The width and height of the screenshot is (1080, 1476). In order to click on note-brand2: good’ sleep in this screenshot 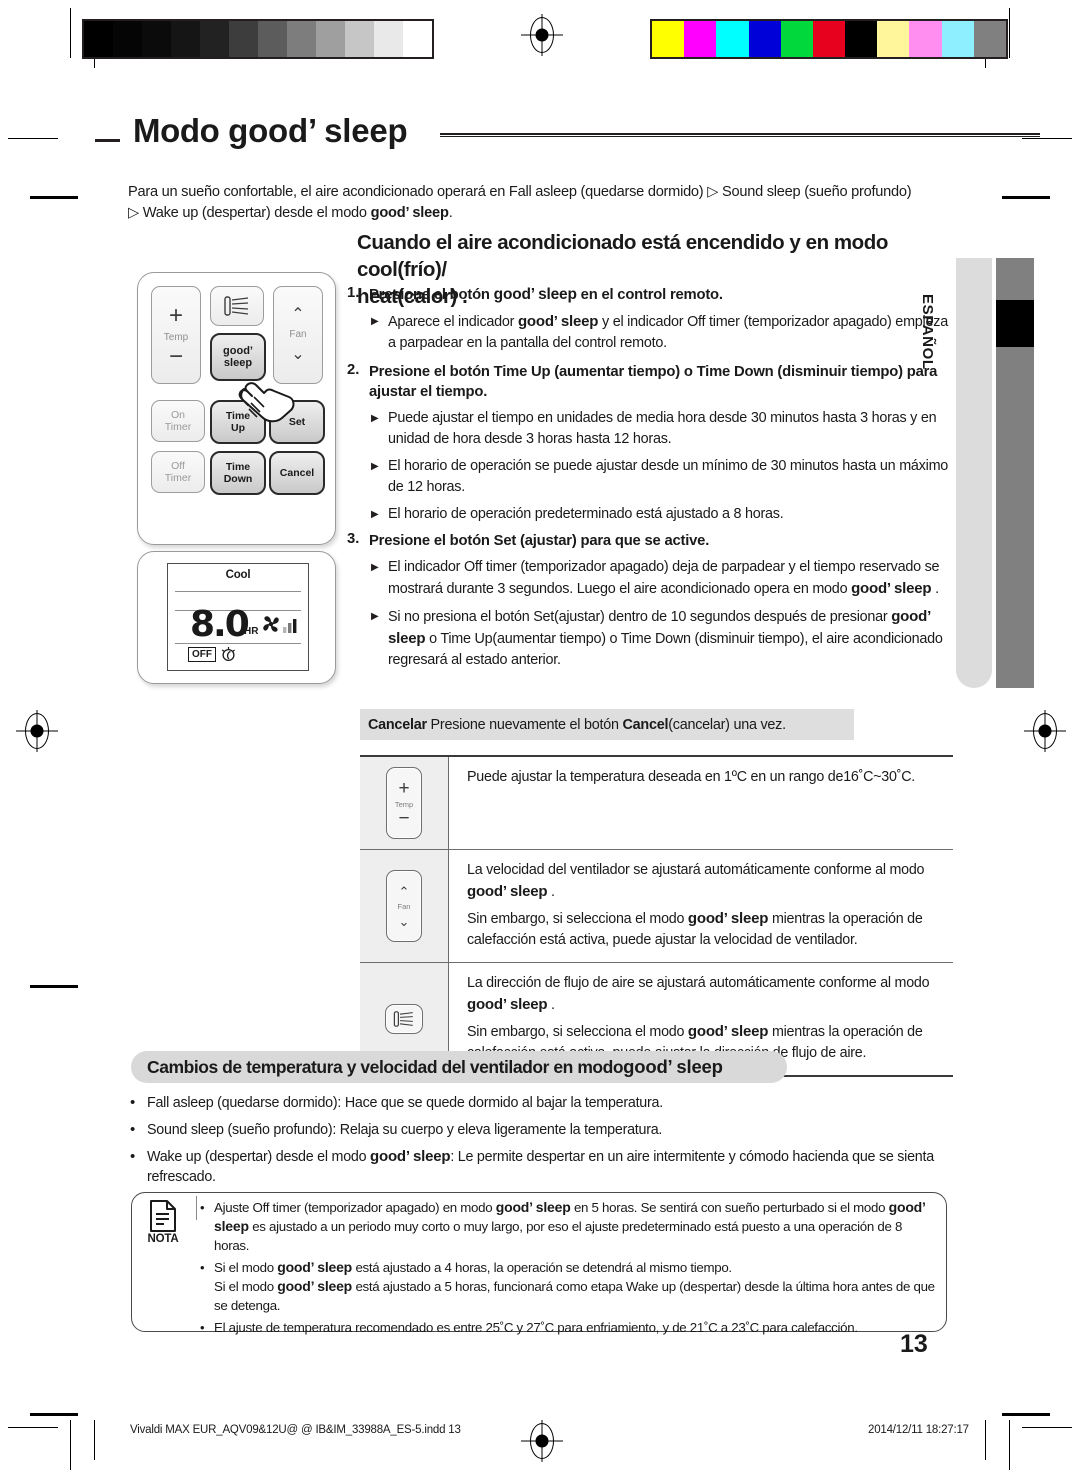, I will do `click(315, 1286)`.